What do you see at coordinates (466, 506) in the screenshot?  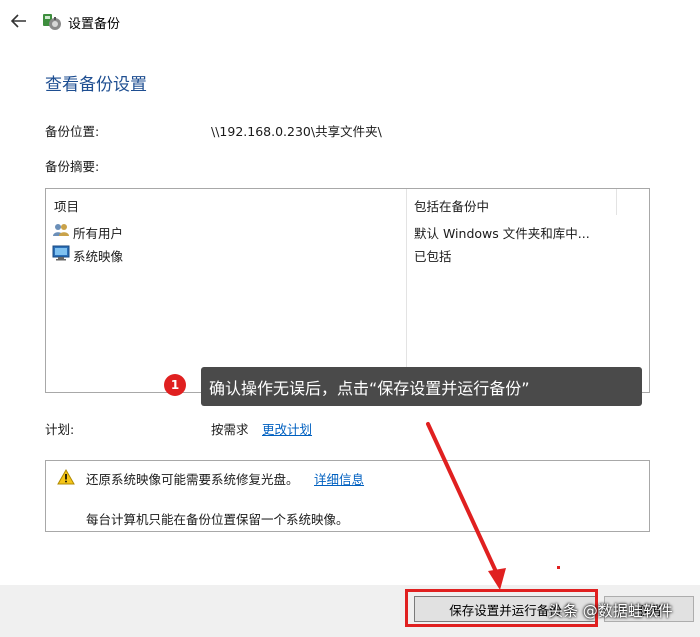 I see `annotation-arrow` at bounding box center [466, 506].